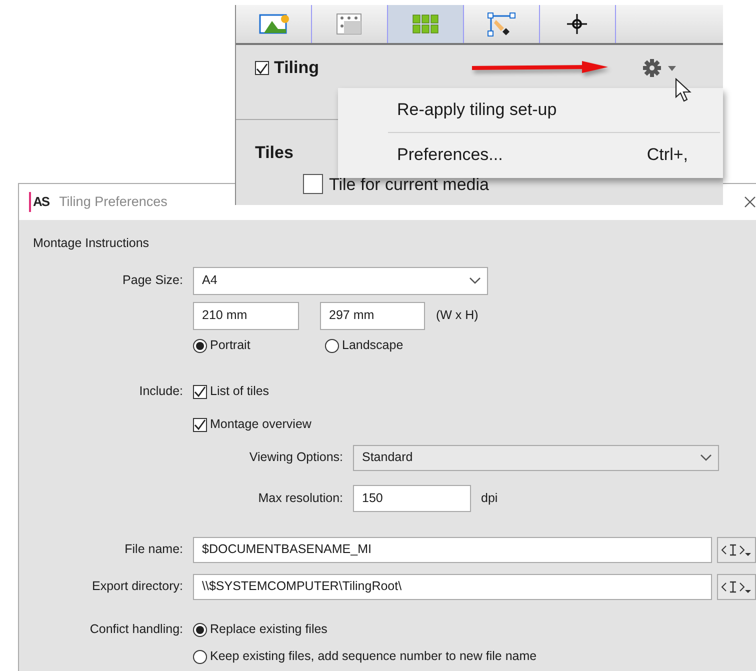 The height and width of the screenshot is (671, 756). Describe the element at coordinates (91, 243) in the screenshot. I see `section-heading: Montage Instructions` at that location.